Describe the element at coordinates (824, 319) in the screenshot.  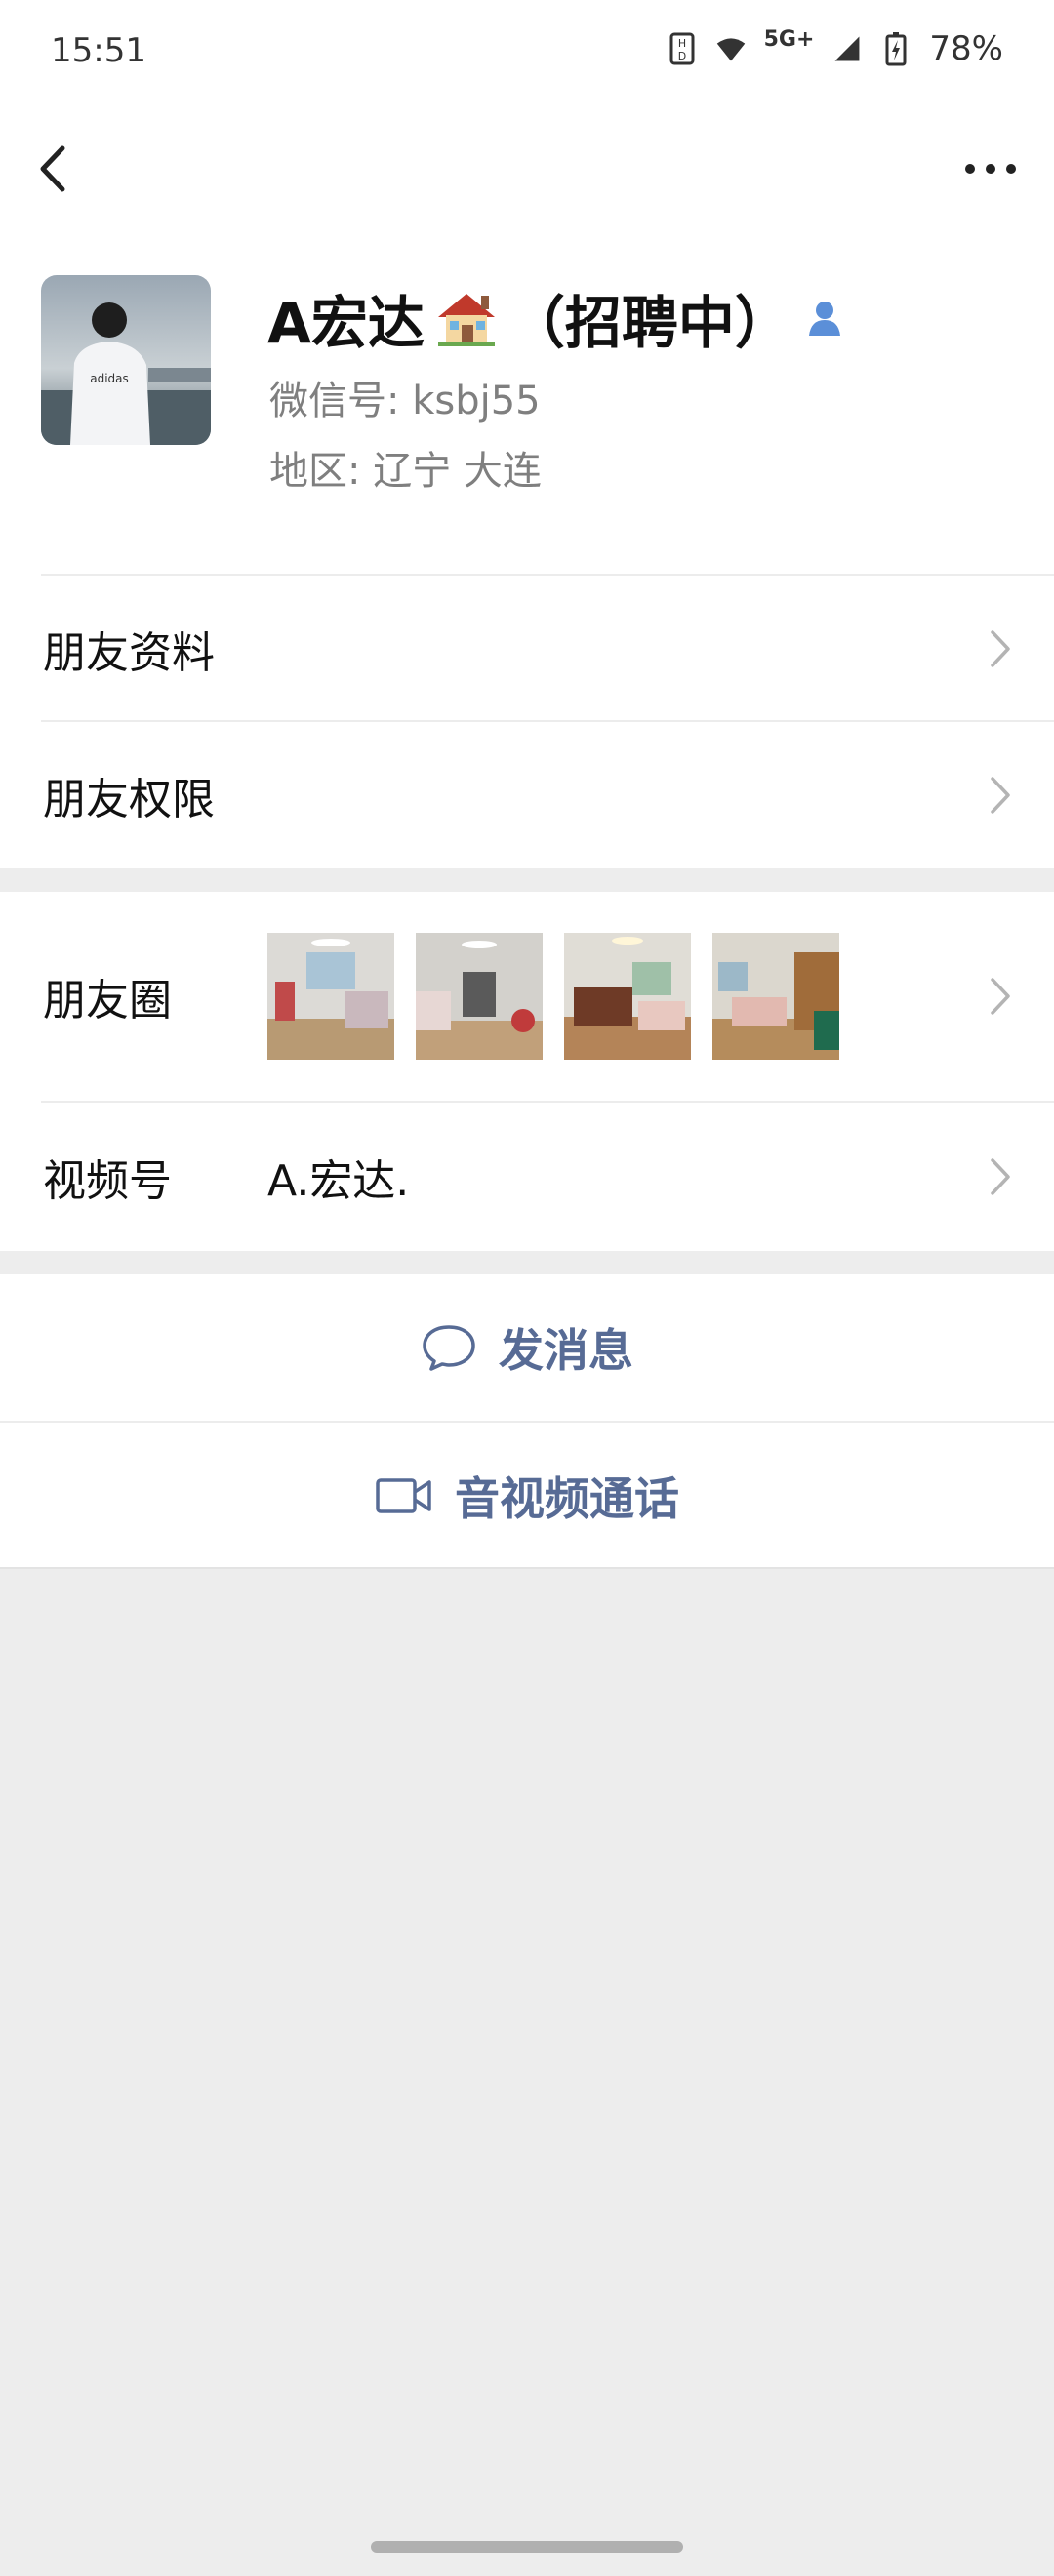
I see `person-icon` at that location.